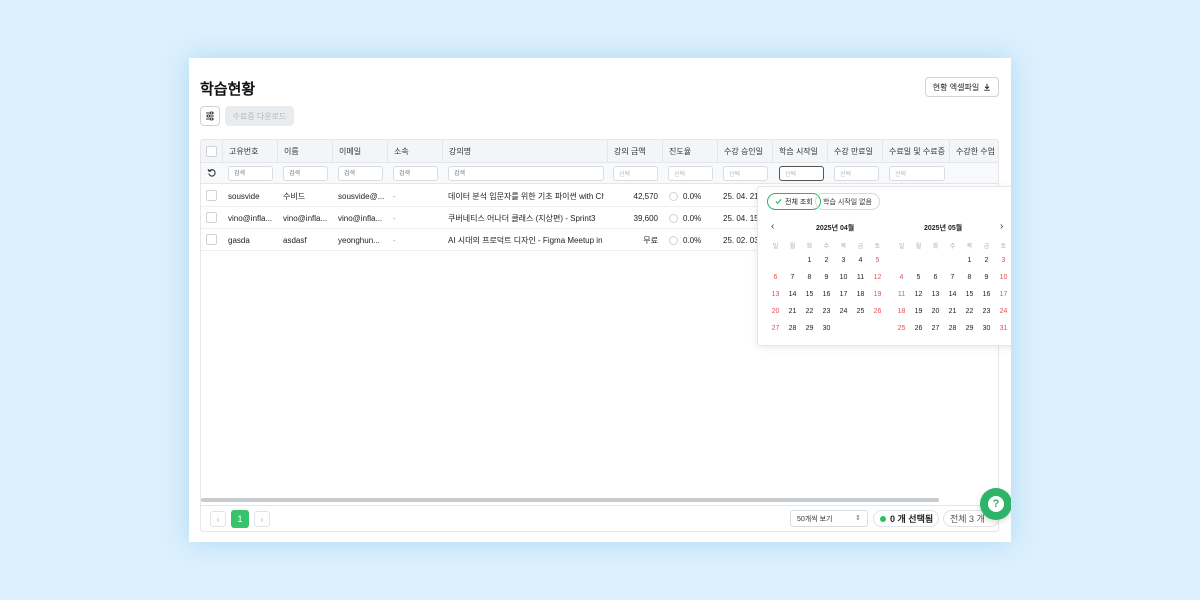  I want to click on col-id: 고유번호, so click(249, 151).